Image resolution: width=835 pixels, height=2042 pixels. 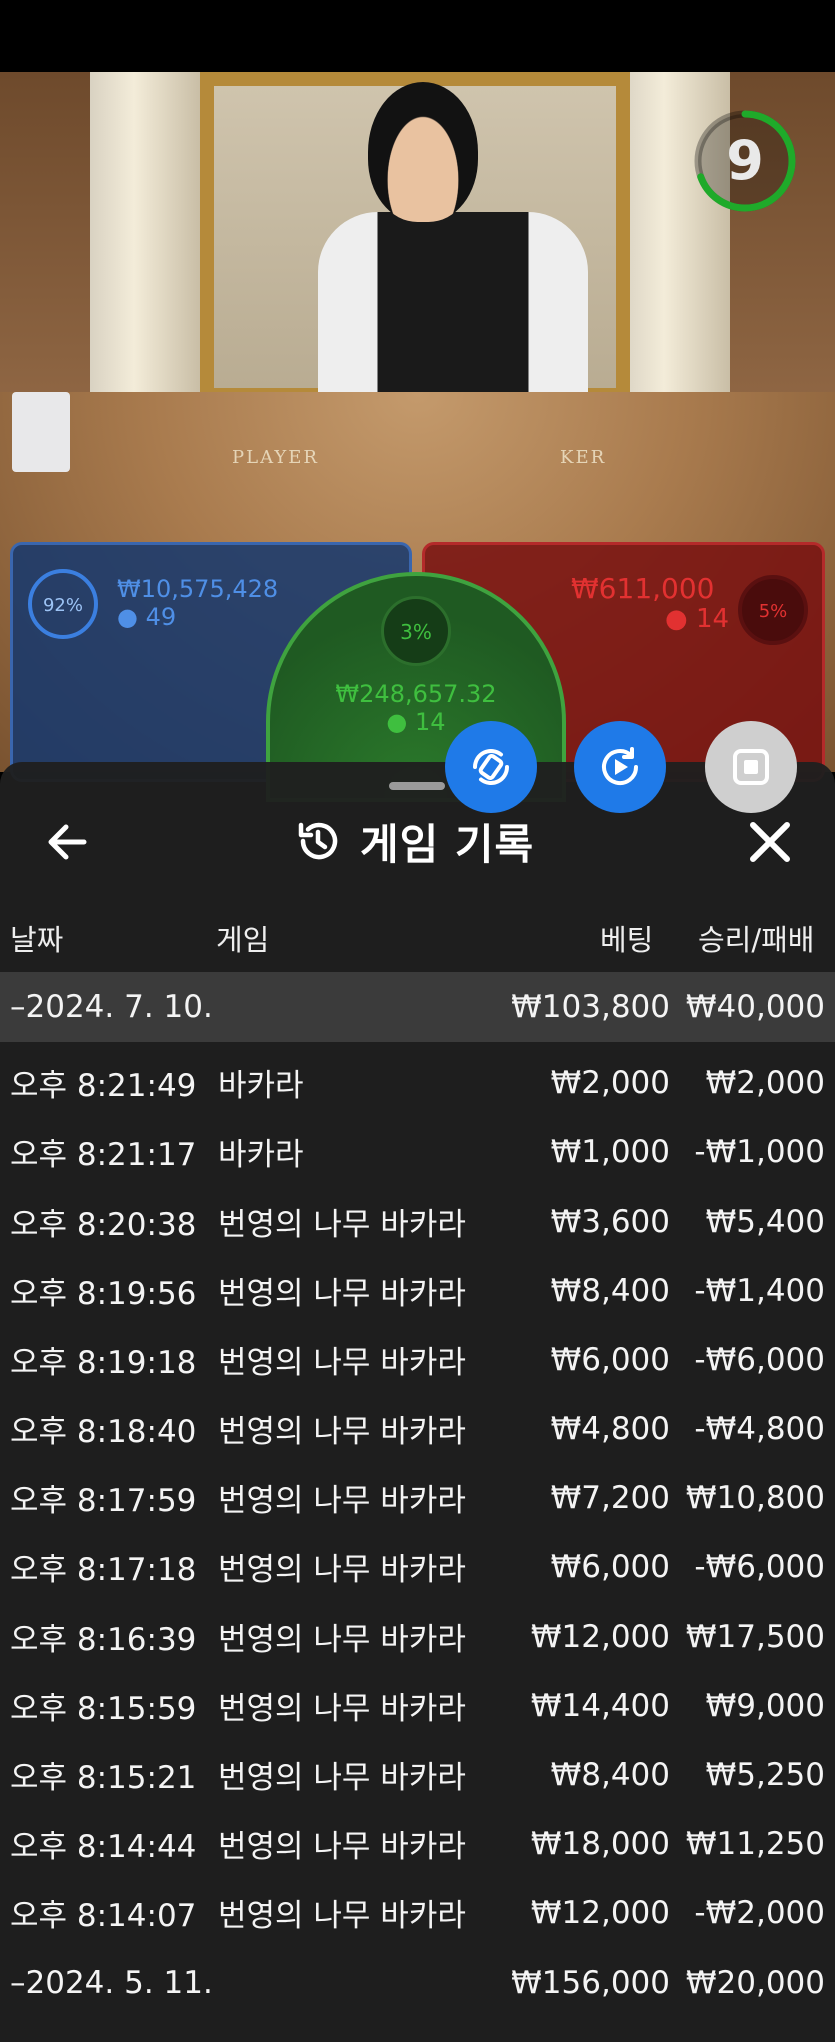 I want to click on row-bet: ₩4,800, so click(x=610, y=1428).